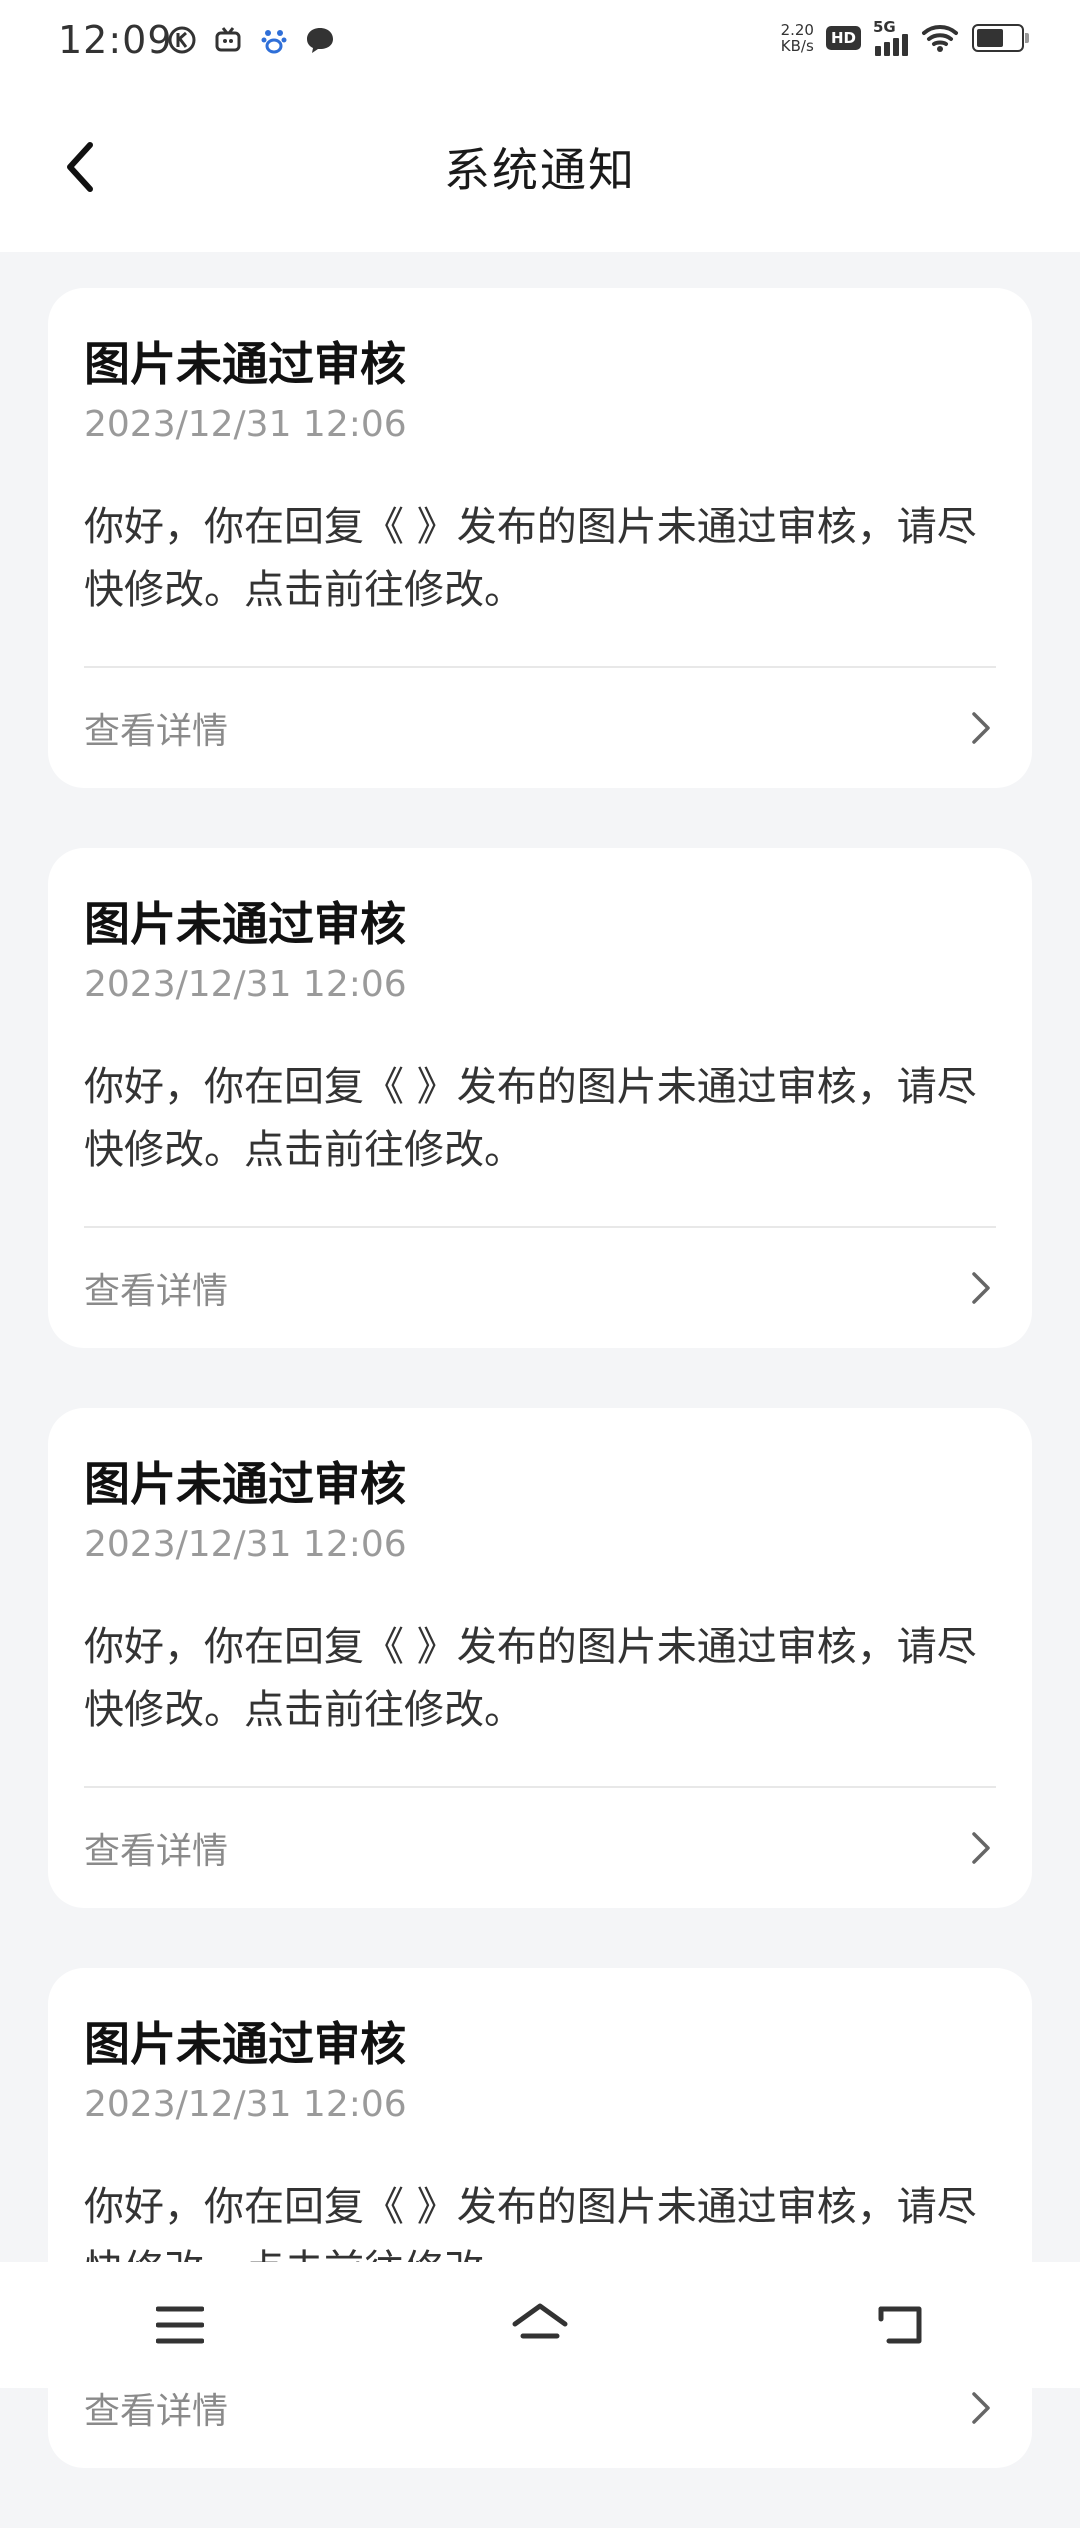  I want to click on net-speed: 2.20 KB/s, so click(797, 38).